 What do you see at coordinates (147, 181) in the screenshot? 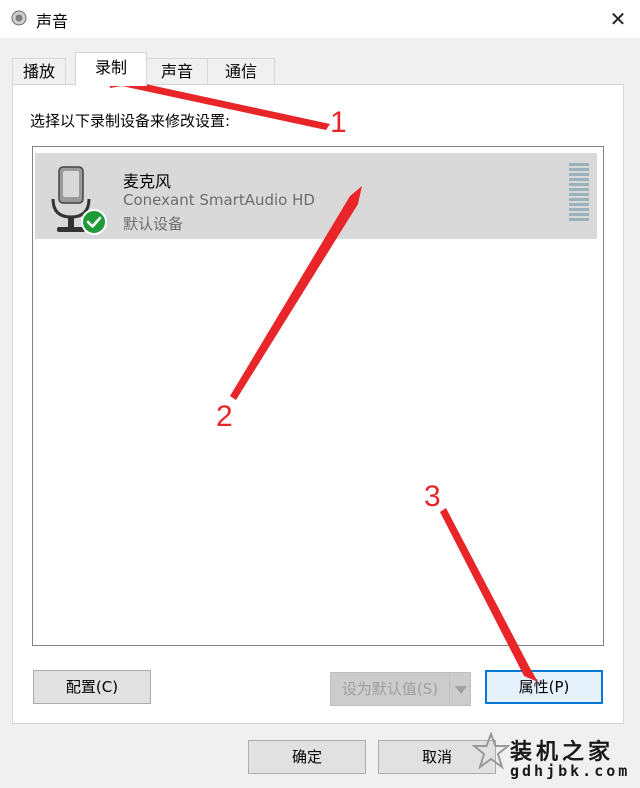
I see `device-name: 麦克风` at bounding box center [147, 181].